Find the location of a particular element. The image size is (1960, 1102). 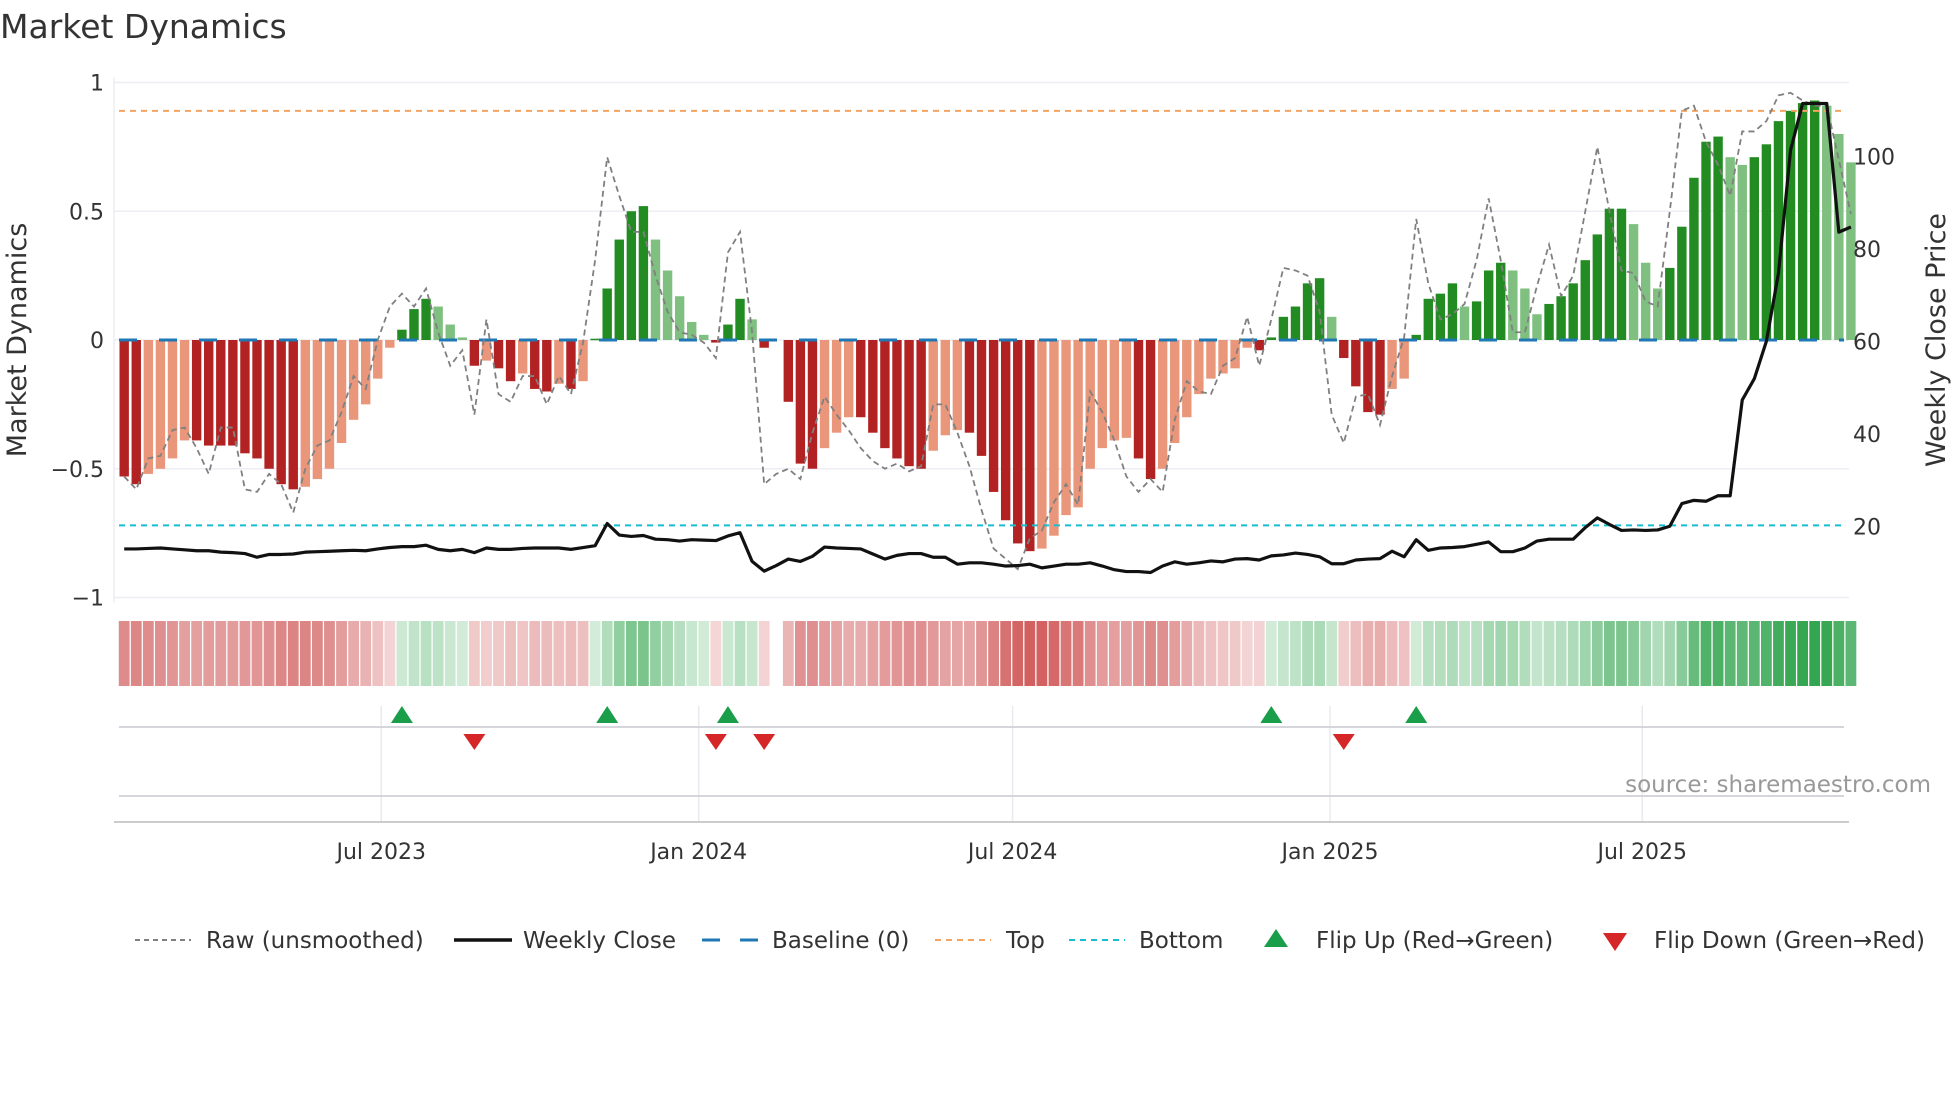

flip-markers-panel is located at coordinates (981, 764).